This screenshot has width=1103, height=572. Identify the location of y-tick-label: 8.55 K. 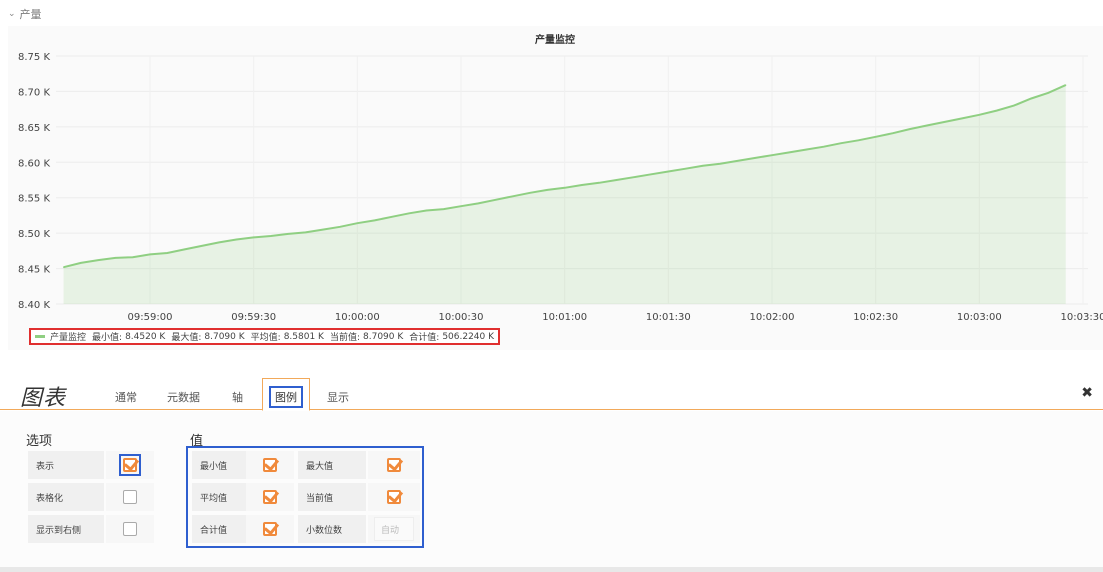
(34, 199).